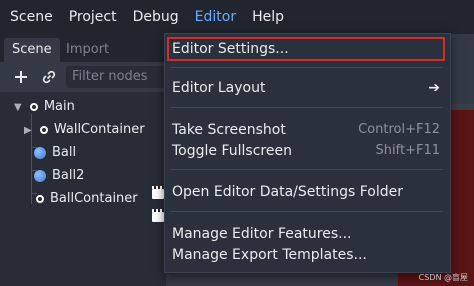 The width and height of the screenshot is (474, 286). Describe the element at coordinates (407, 150) in the screenshot. I see `menu-item-shortcut: Shift+F11` at that location.